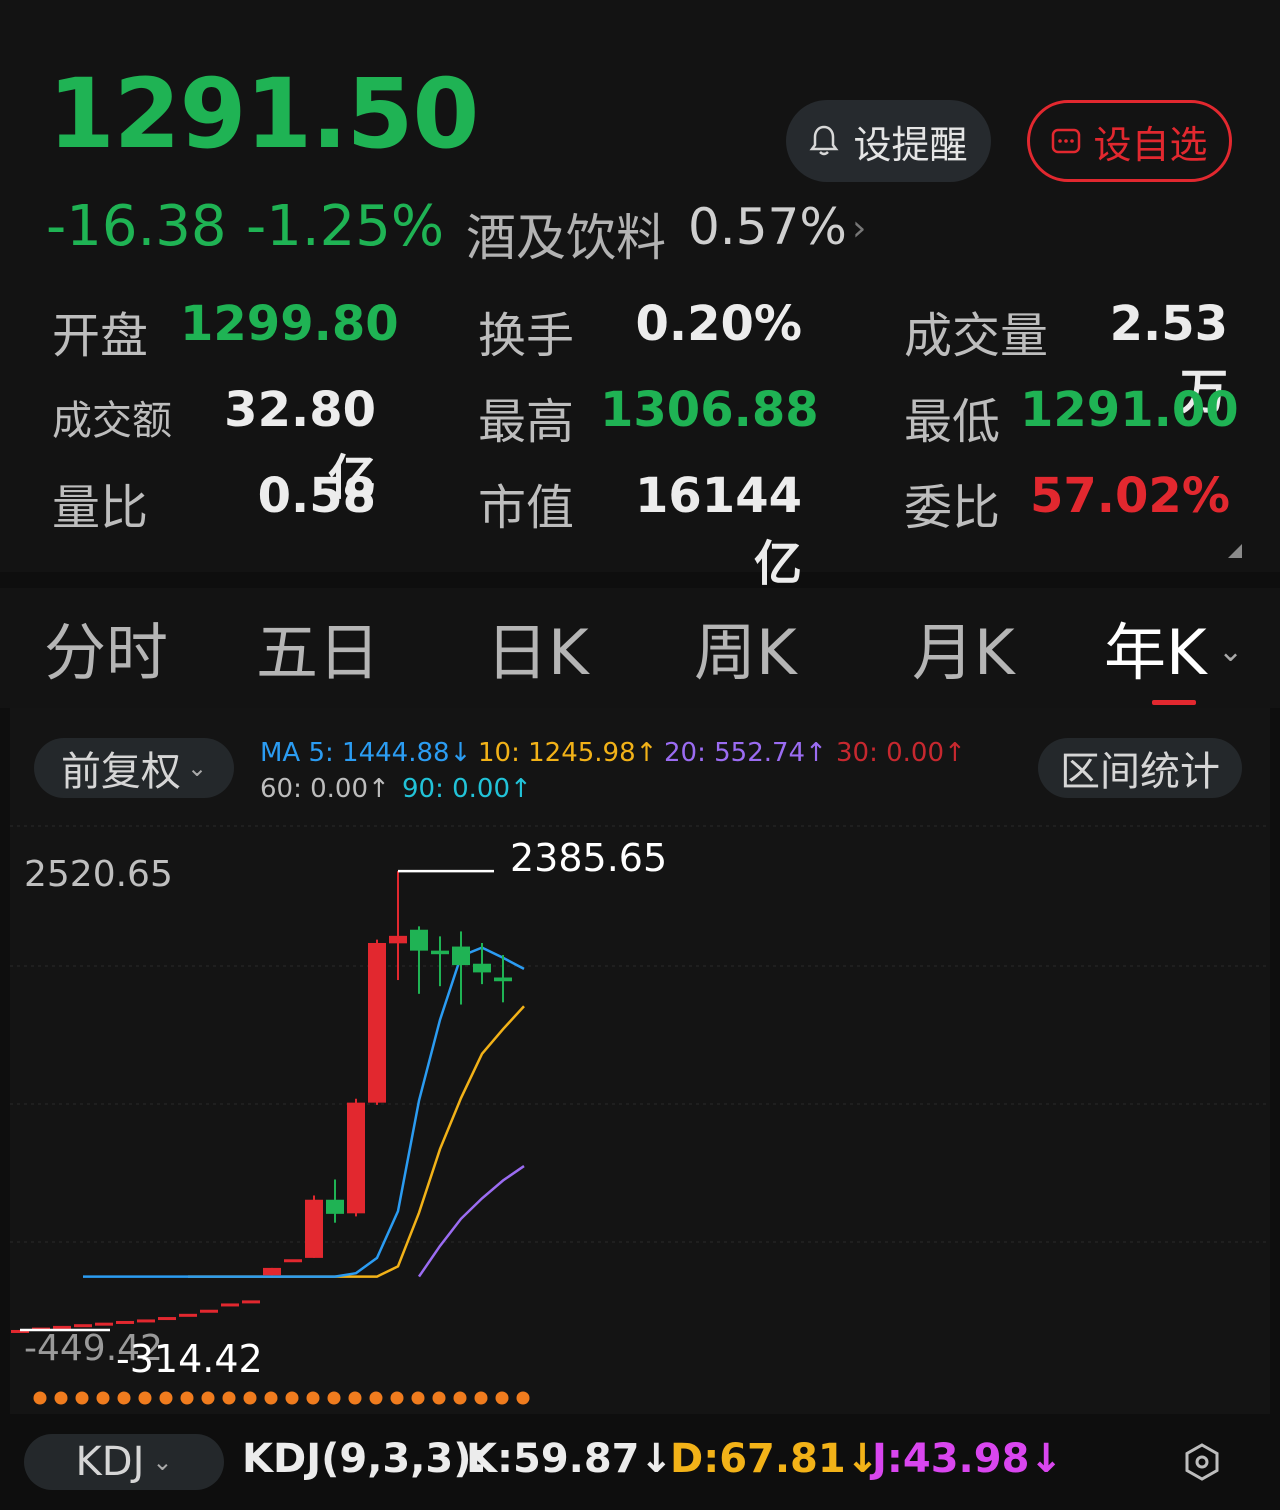 The image size is (1280, 1510). Describe the element at coordinates (952, 508) in the screenshot. I see `bid-ratio-label: 委比` at that location.